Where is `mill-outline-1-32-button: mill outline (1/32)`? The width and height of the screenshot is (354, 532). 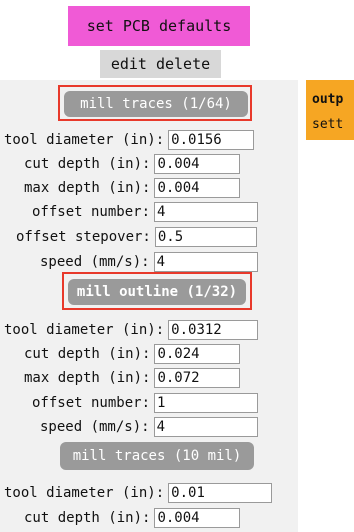
mill-outline-1-32-button: mill outline (1/32) is located at coordinates (157, 292).